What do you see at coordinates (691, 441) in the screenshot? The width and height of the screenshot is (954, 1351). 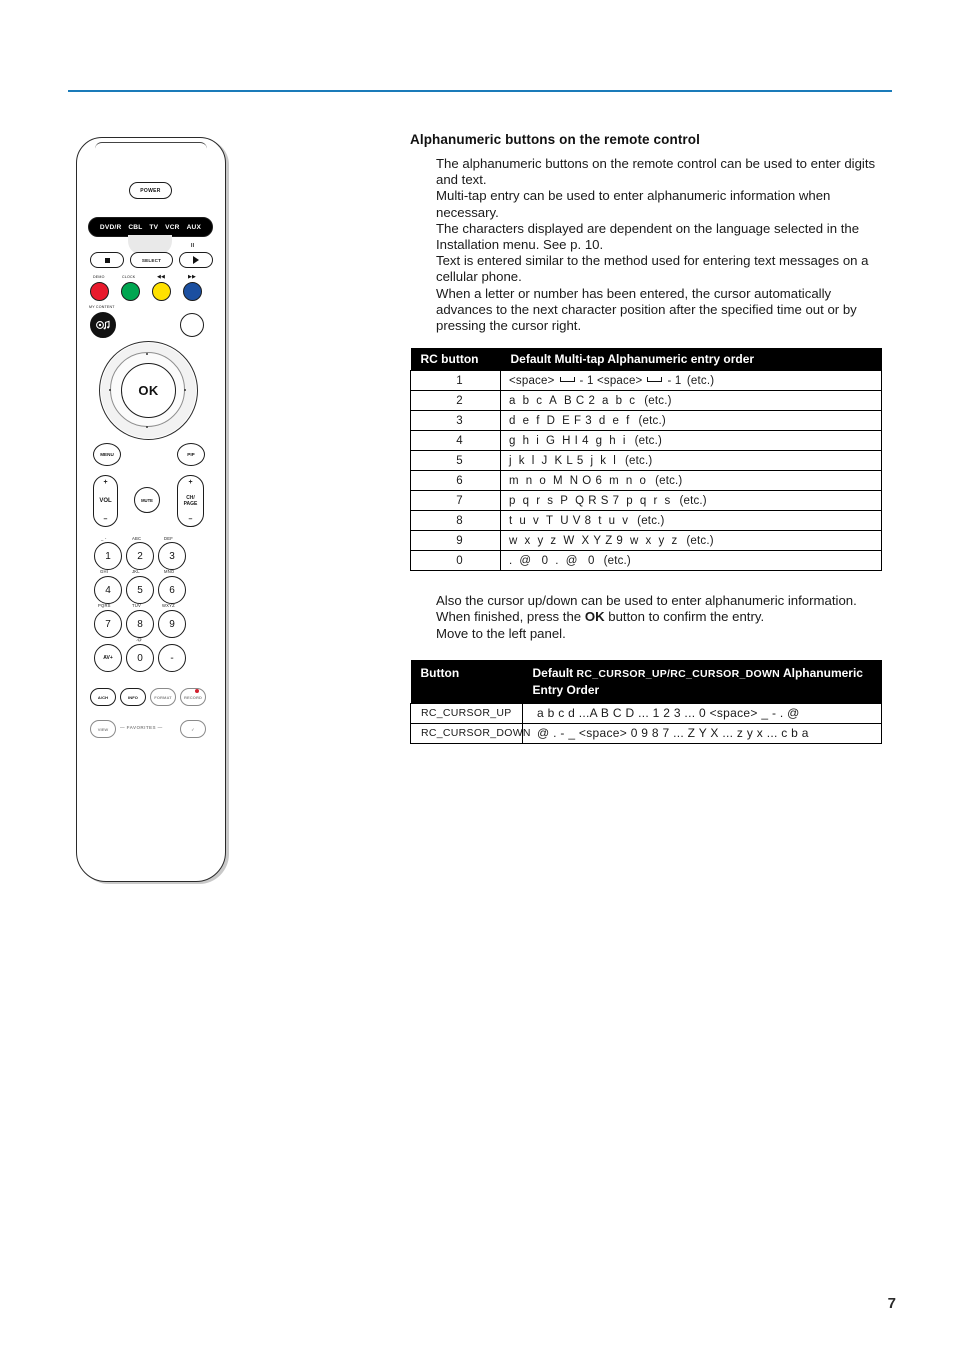 I see `cell-entry-order: g h i G H I 4 g h i (etc.)` at bounding box center [691, 441].